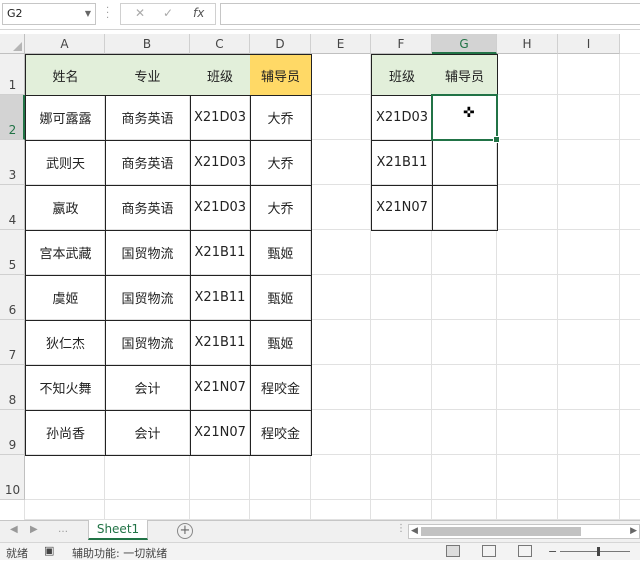 This screenshot has width=640, height=561. What do you see at coordinates (341, 44) in the screenshot?
I see `column-header-e: E` at bounding box center [341, 44].